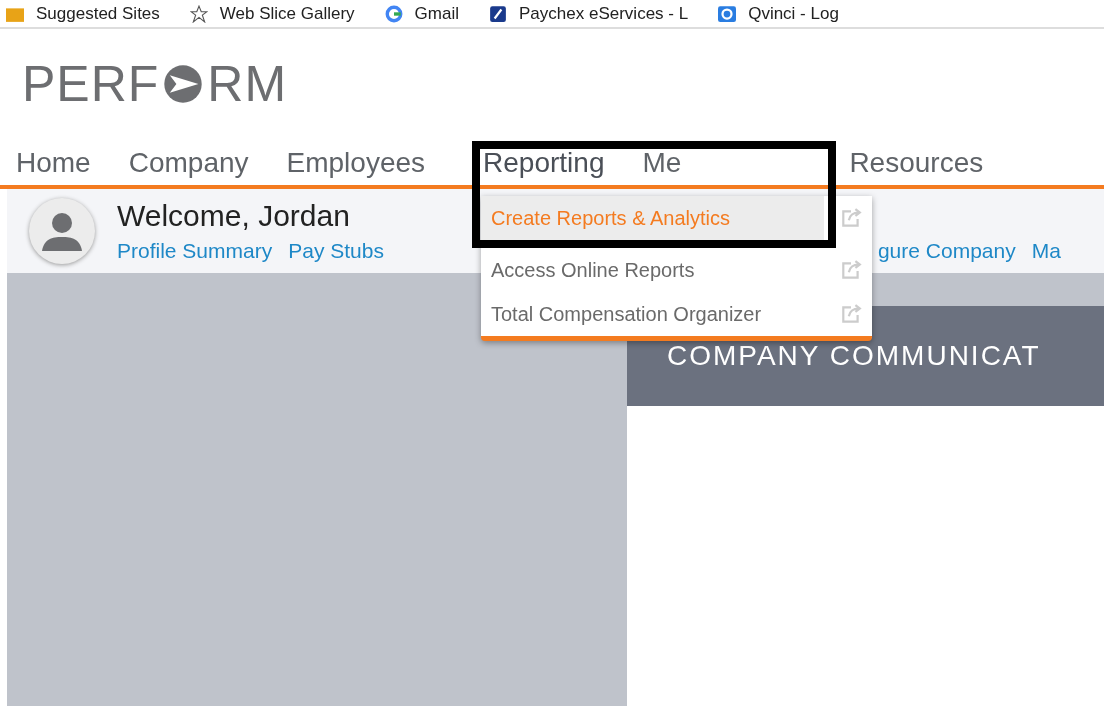  Describe the element at coordinates (793, 13) in the screenshot. I see `bookmark-link: Qvinci - Log` at that location.